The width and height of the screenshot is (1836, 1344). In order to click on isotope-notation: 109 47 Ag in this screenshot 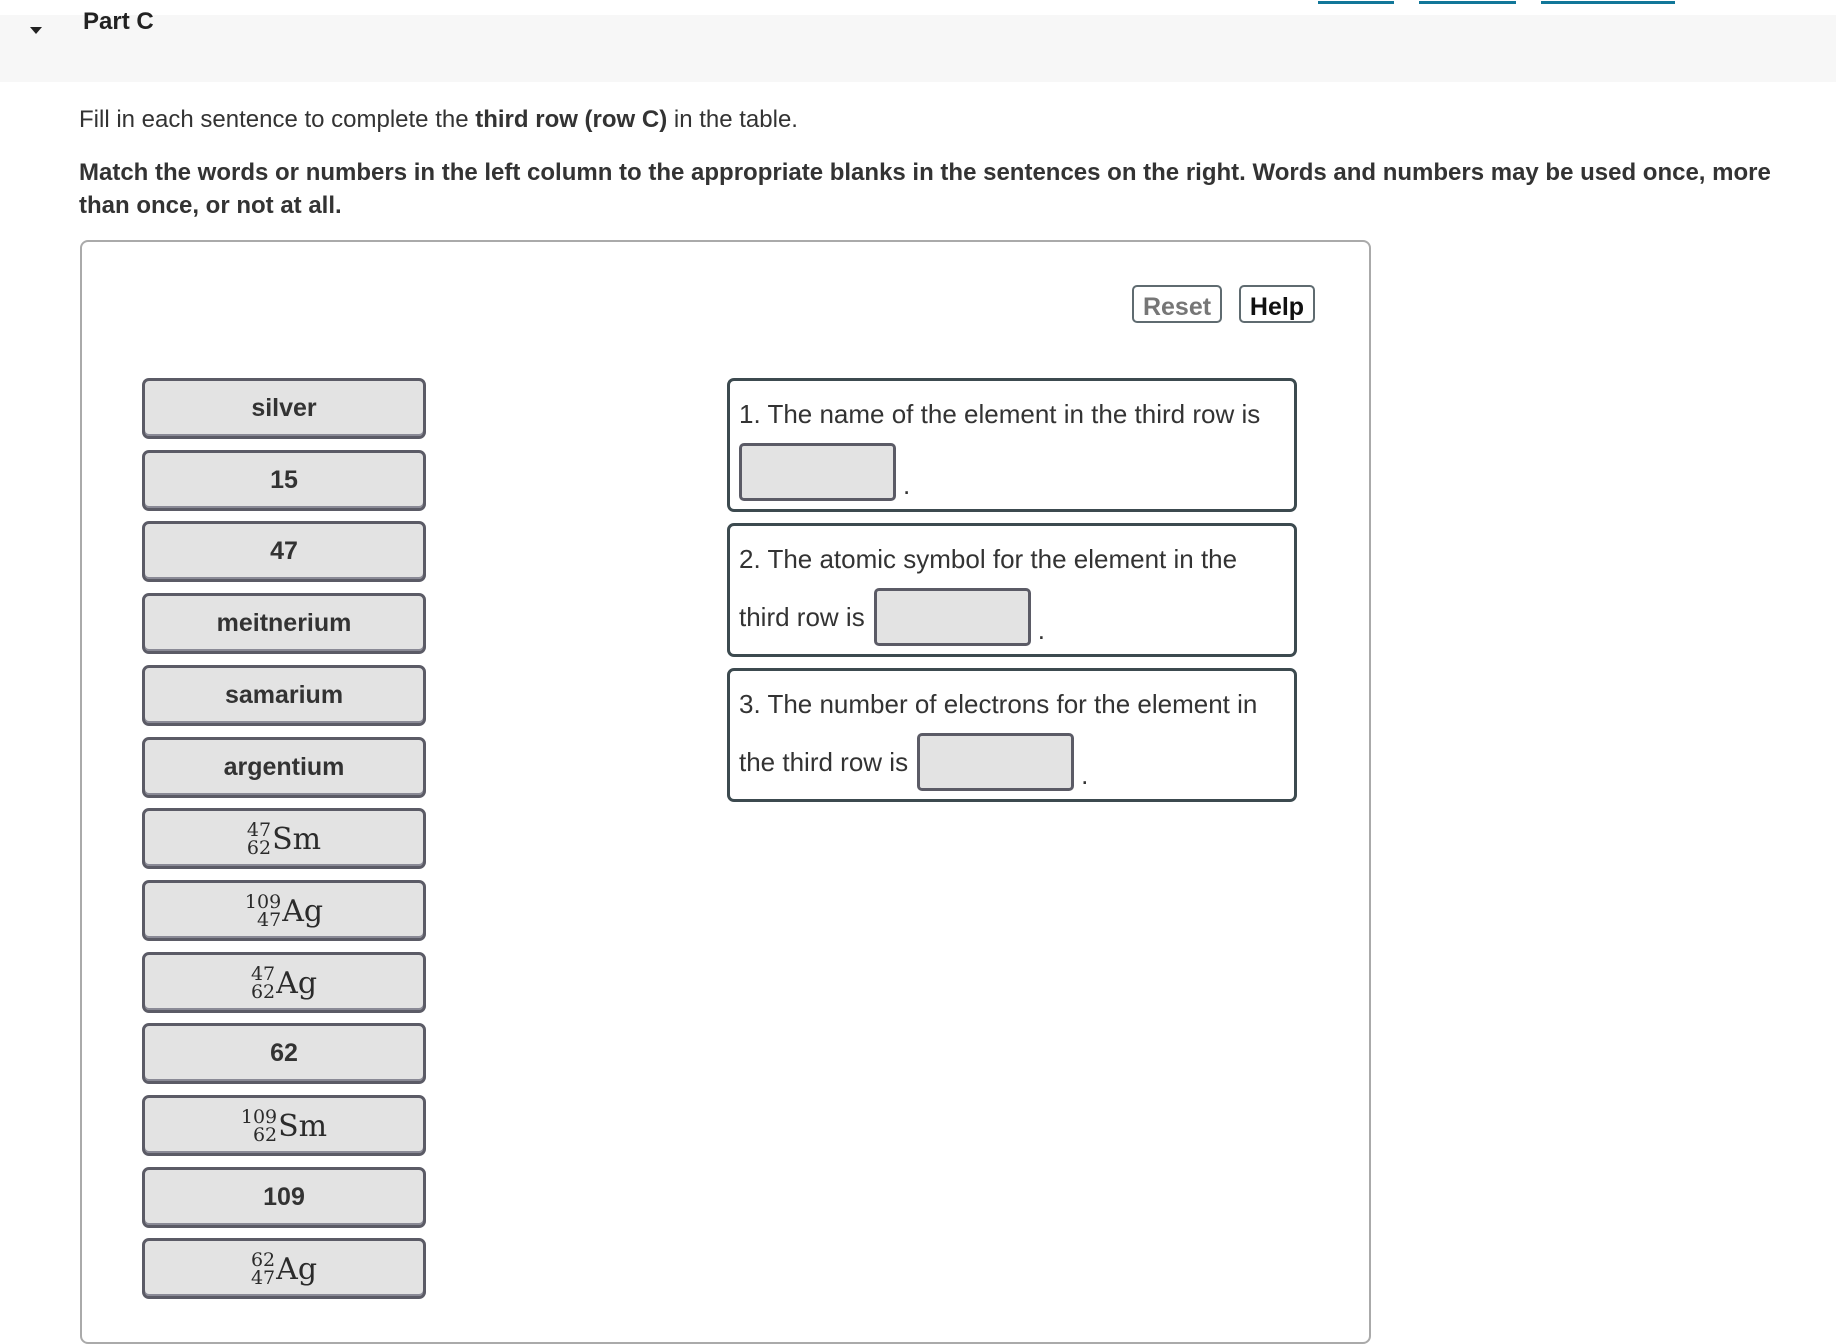, I will do `click(284, 910)`.